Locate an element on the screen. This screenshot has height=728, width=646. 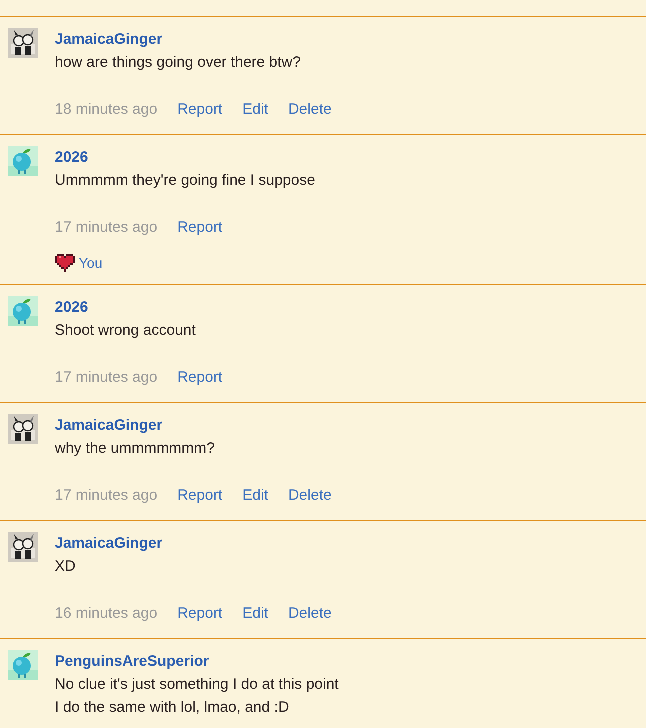
comment-text: XD is located at coordinates (66, 567).